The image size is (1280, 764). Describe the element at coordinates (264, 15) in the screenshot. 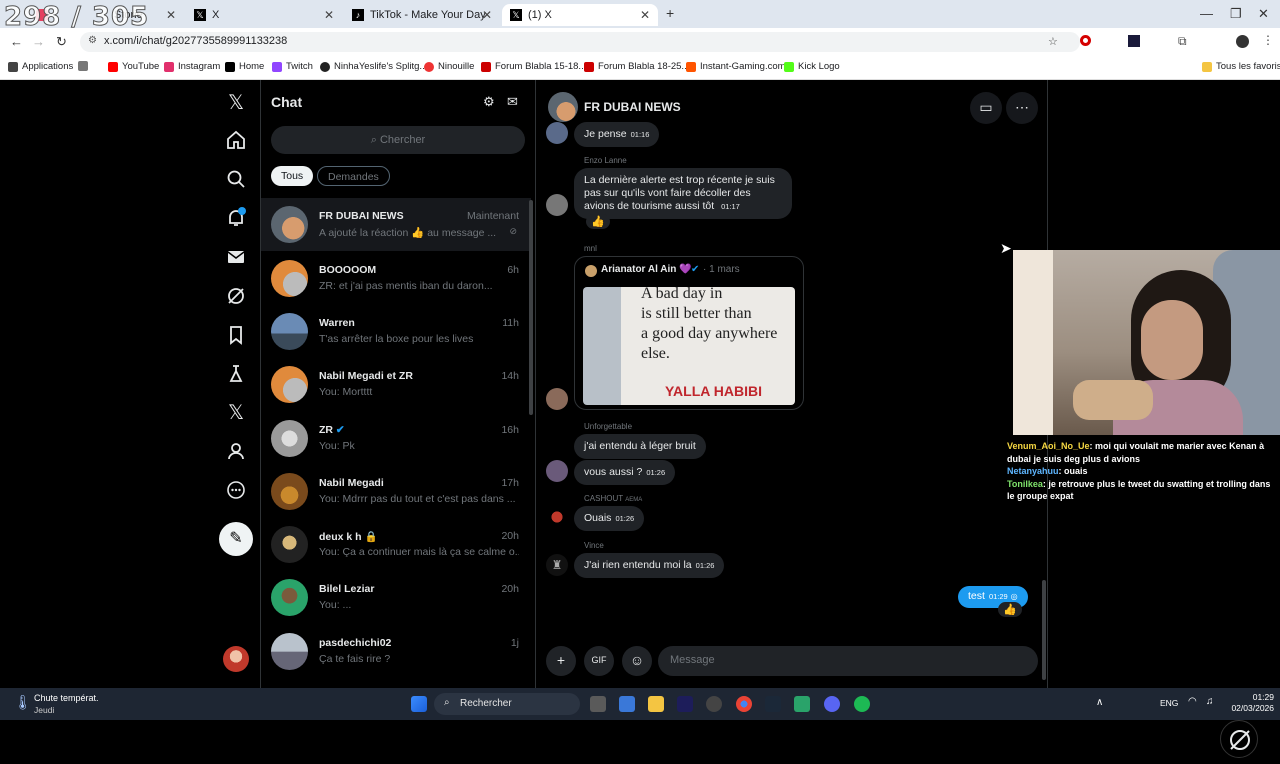

I see `tab-x: 𝕏 X ✕` at that location.